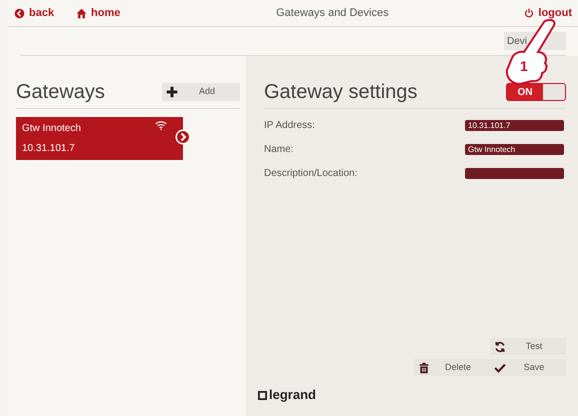 Image resolution: width=578 pixels, height=416 pixels. What do you see at coordinates (536, 92) in the screenshot?
I see `on-off-switch: ON` at bounding box center [536, 92].